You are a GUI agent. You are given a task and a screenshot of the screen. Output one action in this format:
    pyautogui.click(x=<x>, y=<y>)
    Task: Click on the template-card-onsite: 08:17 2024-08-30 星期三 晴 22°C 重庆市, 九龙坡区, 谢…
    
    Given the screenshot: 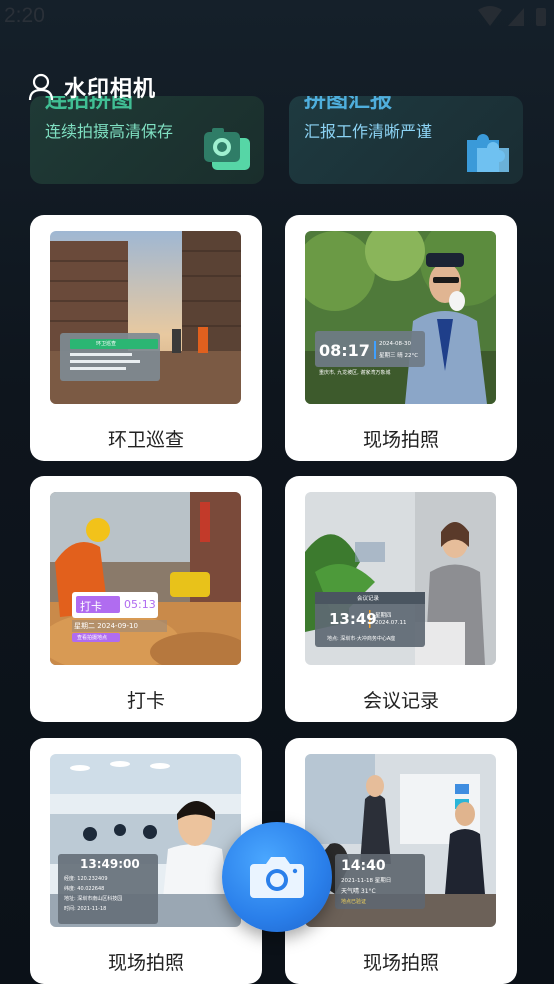 What is the action you would take?
    pyautogui.click(x=401, y=338)
    